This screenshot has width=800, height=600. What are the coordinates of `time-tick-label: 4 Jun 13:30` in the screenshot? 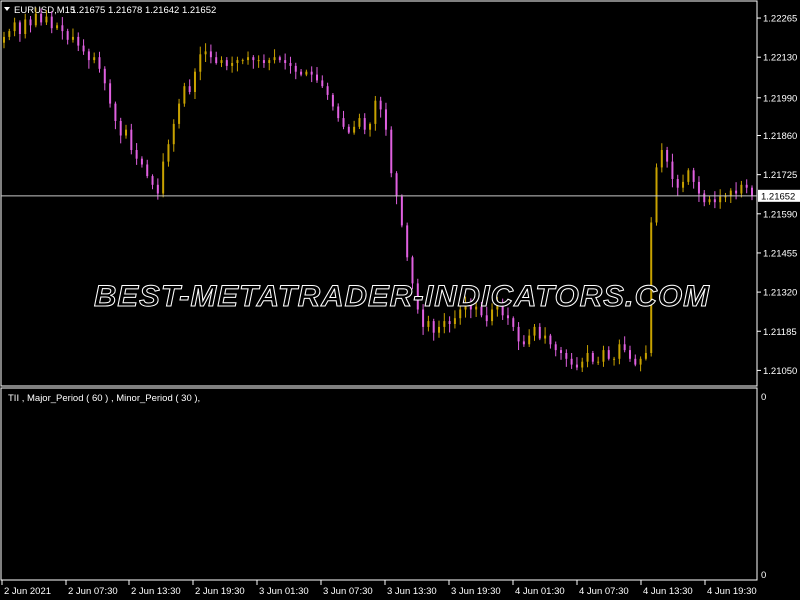 It's located at (668, 591).